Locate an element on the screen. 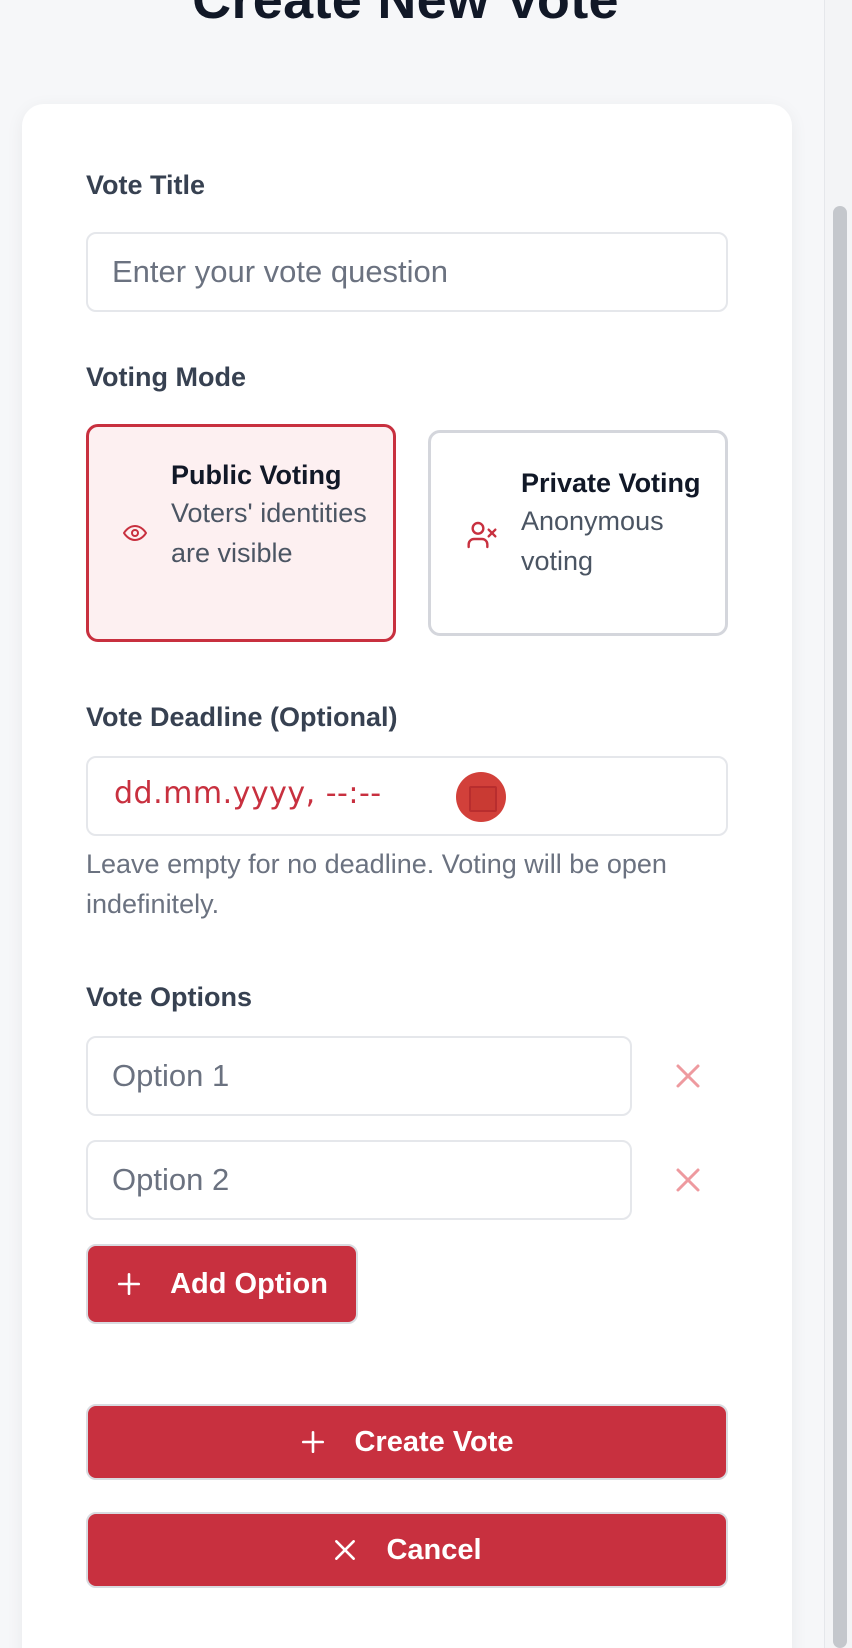 The height and width of the screenshot is (1648, 852). eye-icon is located at coordinates (135, 533).